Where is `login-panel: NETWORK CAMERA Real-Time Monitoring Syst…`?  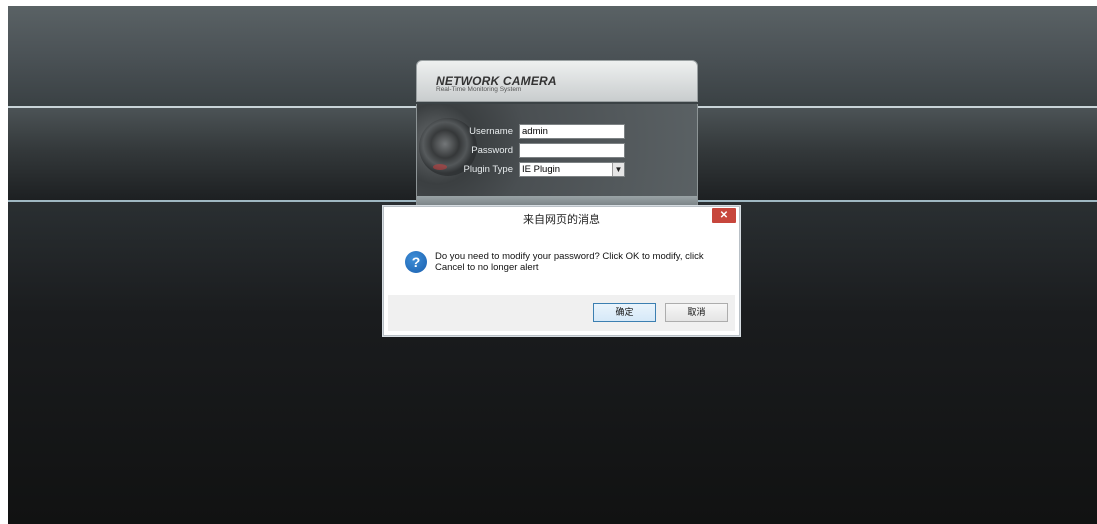 login-panel: NETWORK CAMERA Real-Time Monitoring Syst… is located at coordinates (557, 135).